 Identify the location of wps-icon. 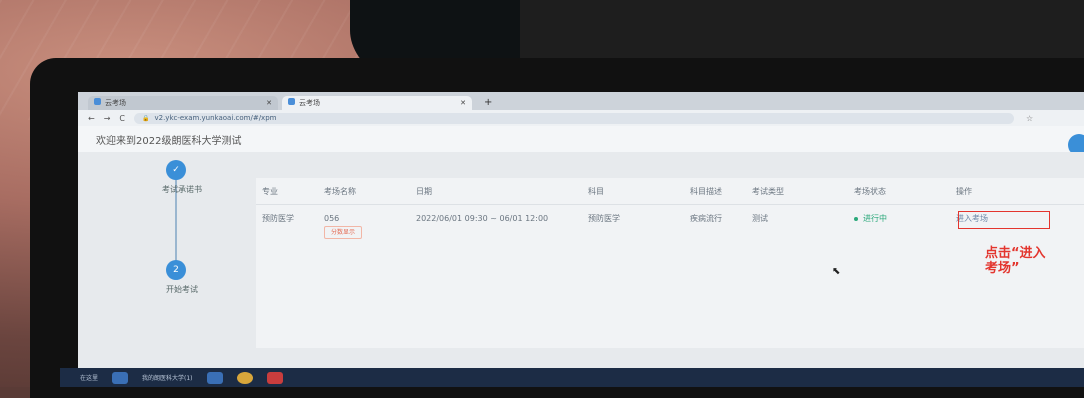
(274, 377).